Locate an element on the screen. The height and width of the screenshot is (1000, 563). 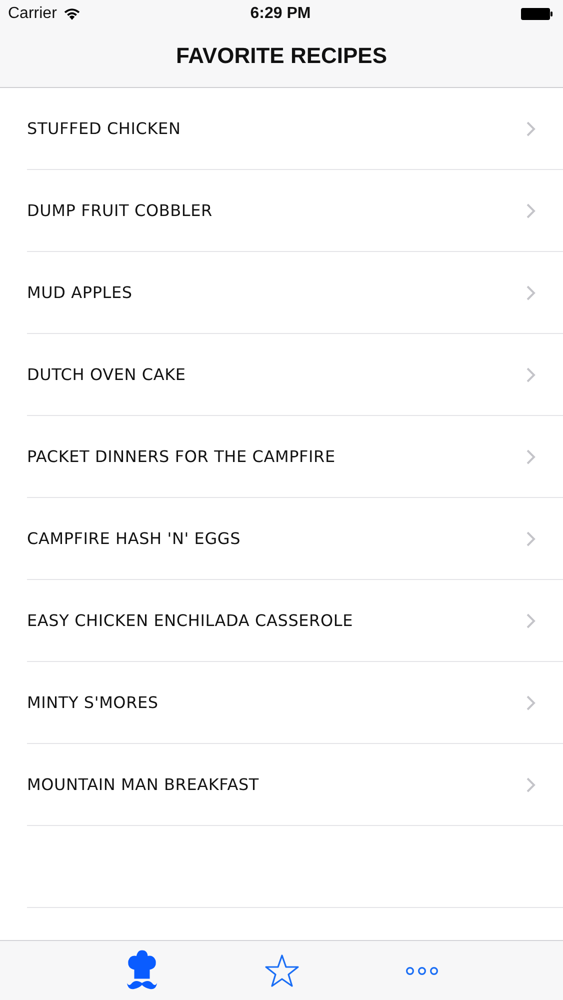
battery-icon is located at coordinates (537, 14).